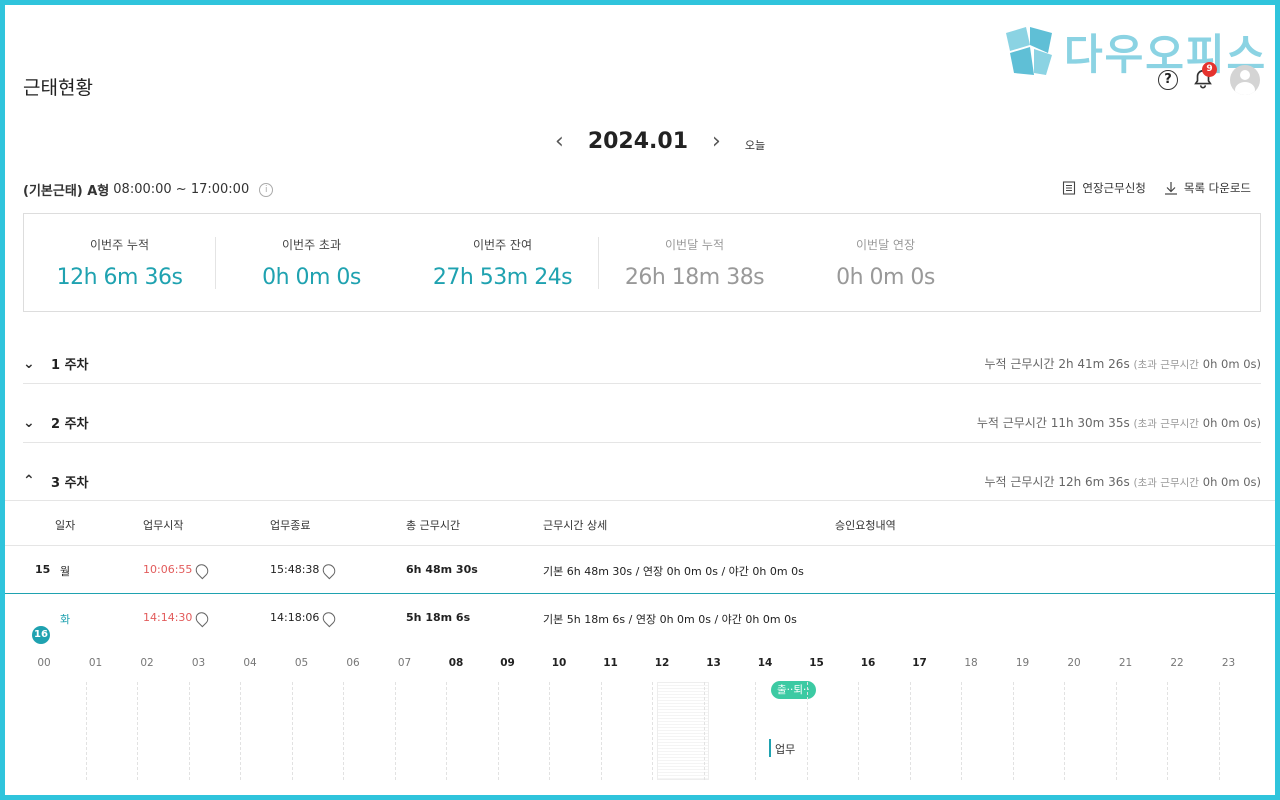  I want to click on row-start: 10:06:55, so click(177, 570).